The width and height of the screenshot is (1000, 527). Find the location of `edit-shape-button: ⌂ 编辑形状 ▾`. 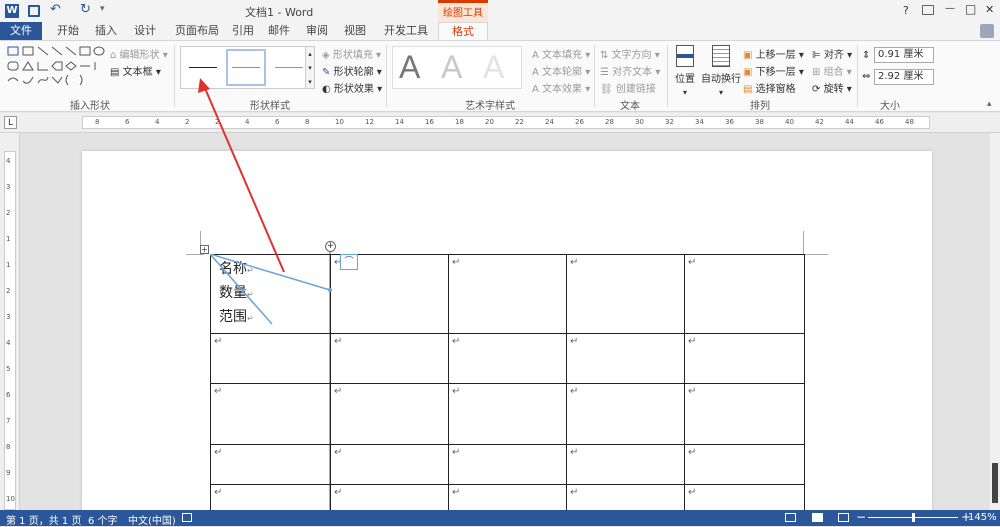

edit-shape-button: ⌂ 编辑形状 ▾ is located at coordinates (139, 53).